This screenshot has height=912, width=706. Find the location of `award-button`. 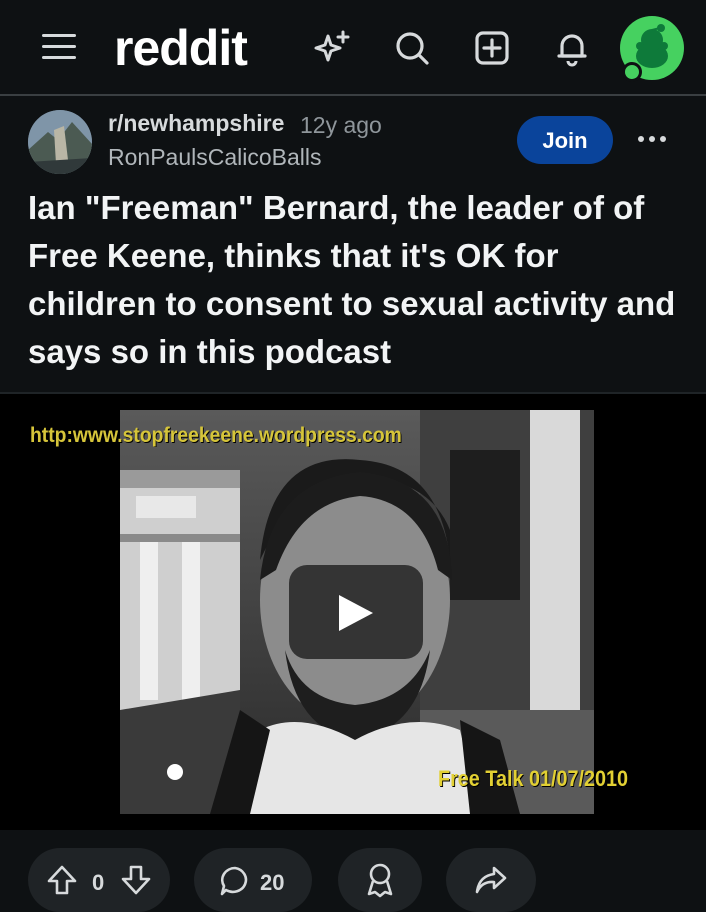

award-button is located at coordinates (380, 880).